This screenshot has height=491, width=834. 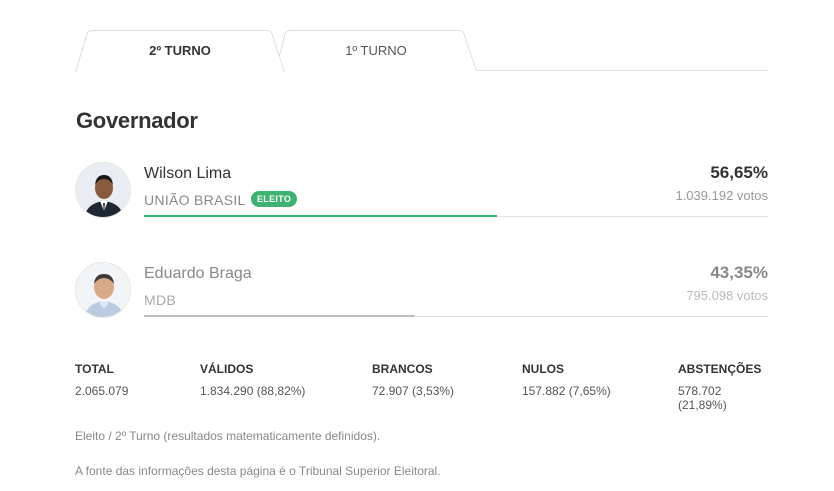 I want to click on stat-label: BRANCOS, so click(x=402, y=369).